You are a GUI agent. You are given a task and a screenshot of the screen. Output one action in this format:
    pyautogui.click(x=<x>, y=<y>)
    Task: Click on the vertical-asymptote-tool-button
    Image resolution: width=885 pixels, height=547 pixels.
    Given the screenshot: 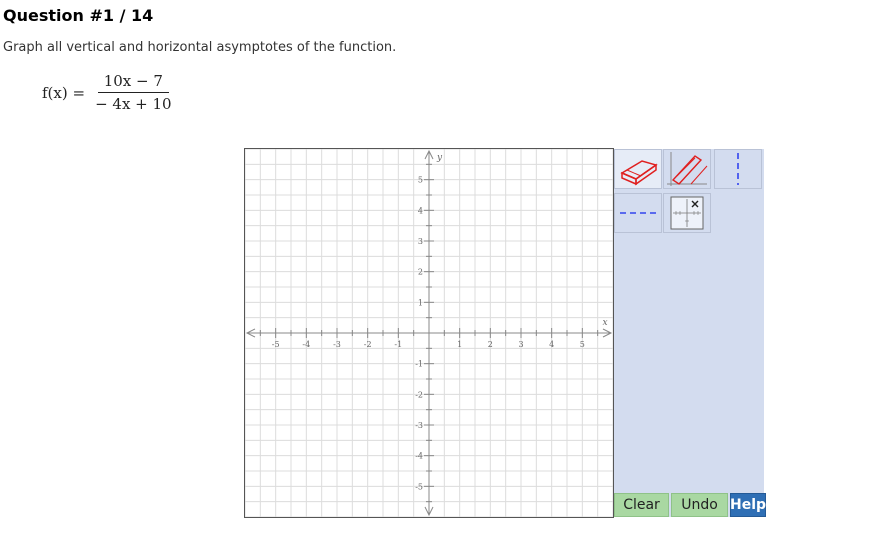 What is the action you would take?
    pyautogui.click(x=738, y=169)
    